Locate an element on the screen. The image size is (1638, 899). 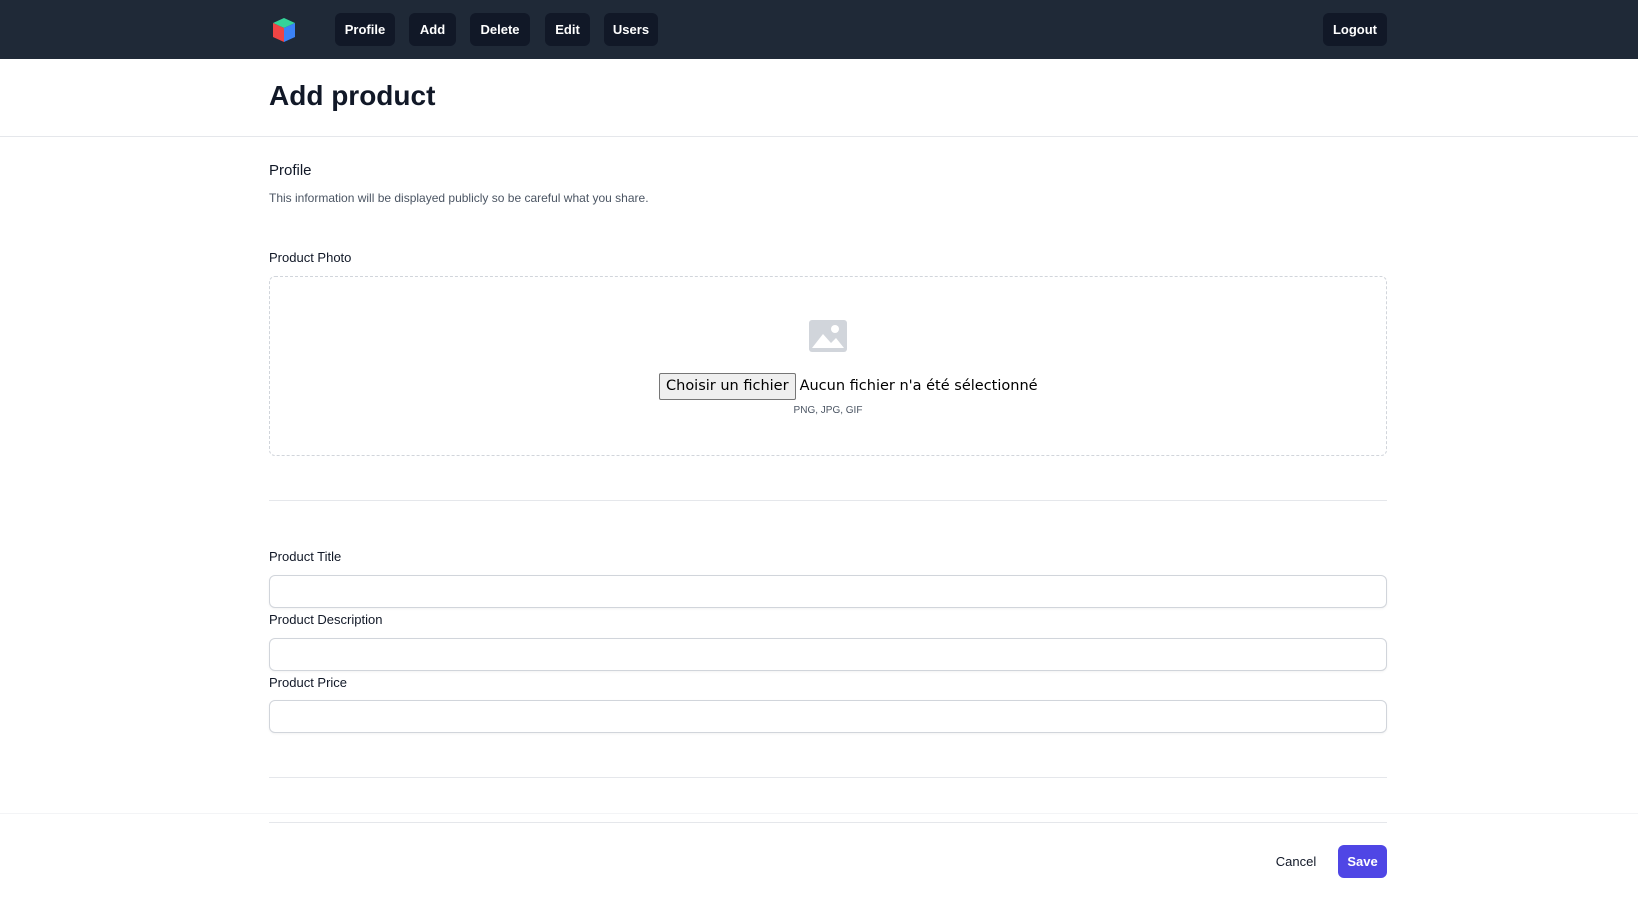
nav-profile-button: Profile is located at coordinates (365, 29).